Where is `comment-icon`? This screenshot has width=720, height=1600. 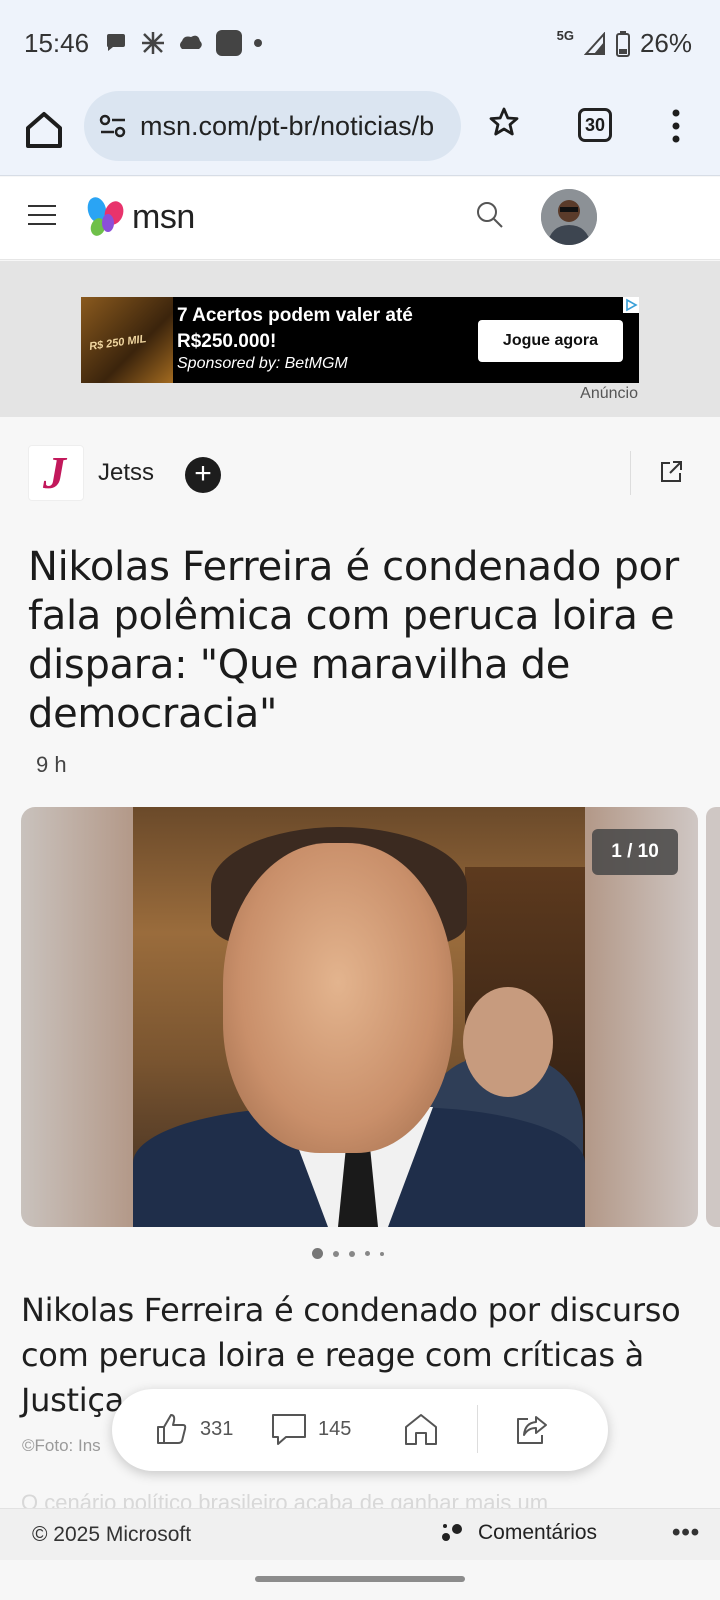 comment-icon is located at coordinates (289, 1429).